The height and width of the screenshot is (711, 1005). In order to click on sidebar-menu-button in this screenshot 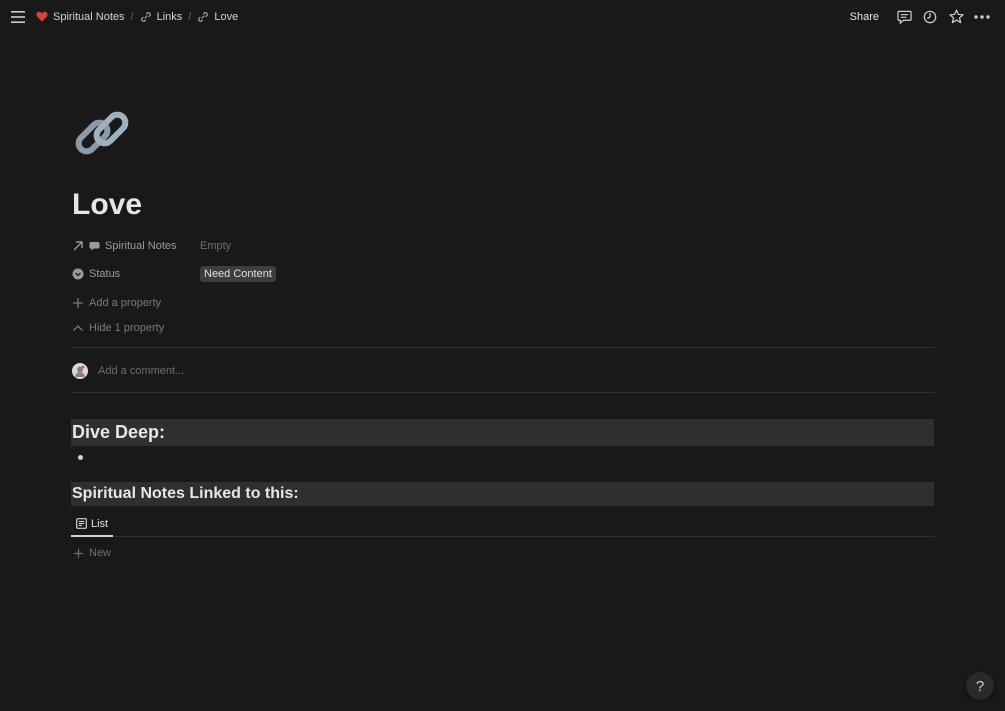, I will do `click(18, 17)`.